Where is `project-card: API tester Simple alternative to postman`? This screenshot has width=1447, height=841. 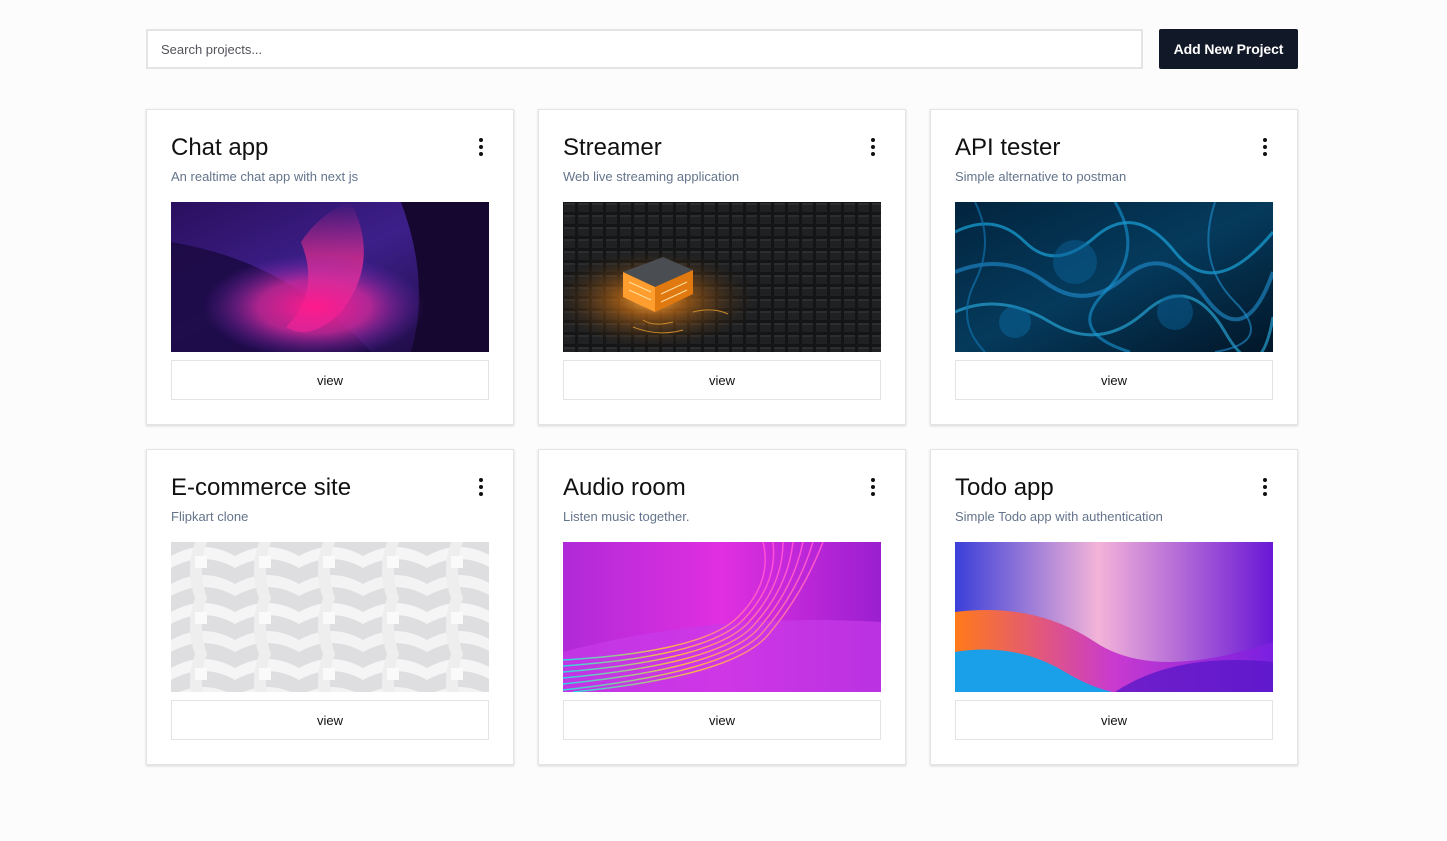
project-card: API tester Simple alternative to postman is located at coordinates (1114, 267).